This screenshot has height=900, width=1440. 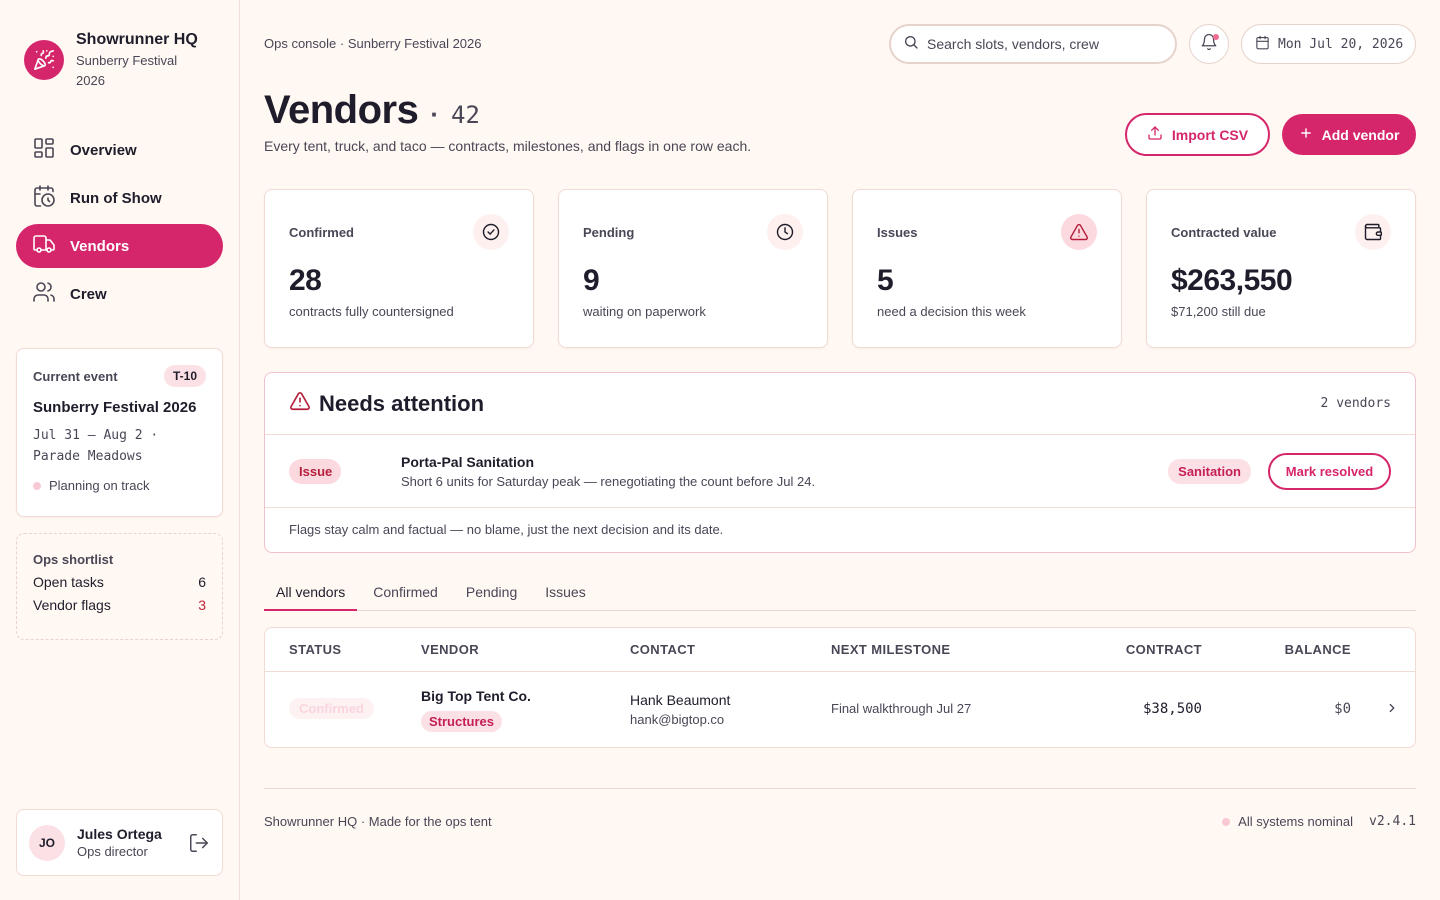 I want to click on nav-item-vendors: Vendors, so click(x=119, y=246).